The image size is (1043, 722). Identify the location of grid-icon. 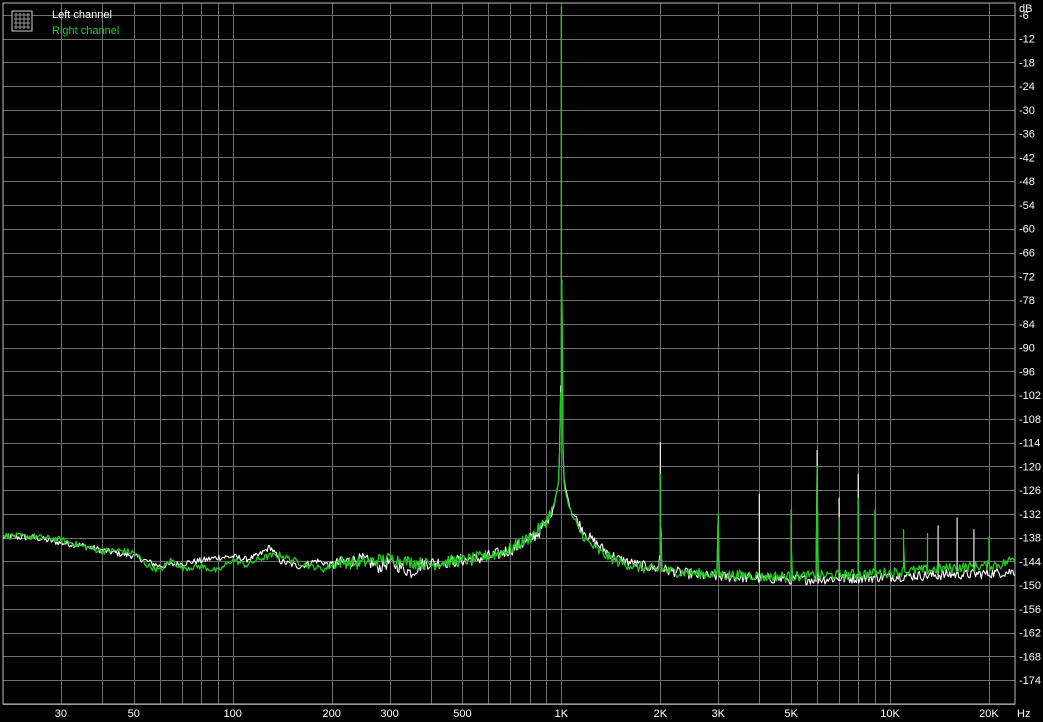
(22, 21).